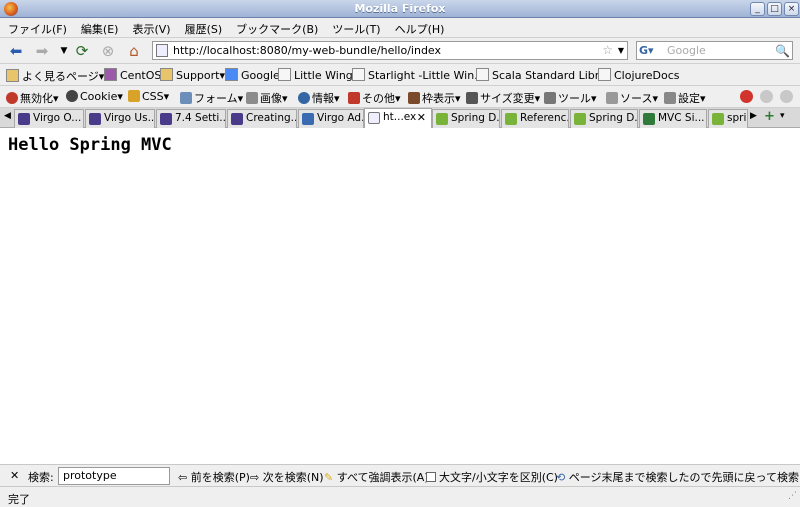 This screenshot has height=507, width=800. I want to click on warning-status-icon, so click(766, 96).